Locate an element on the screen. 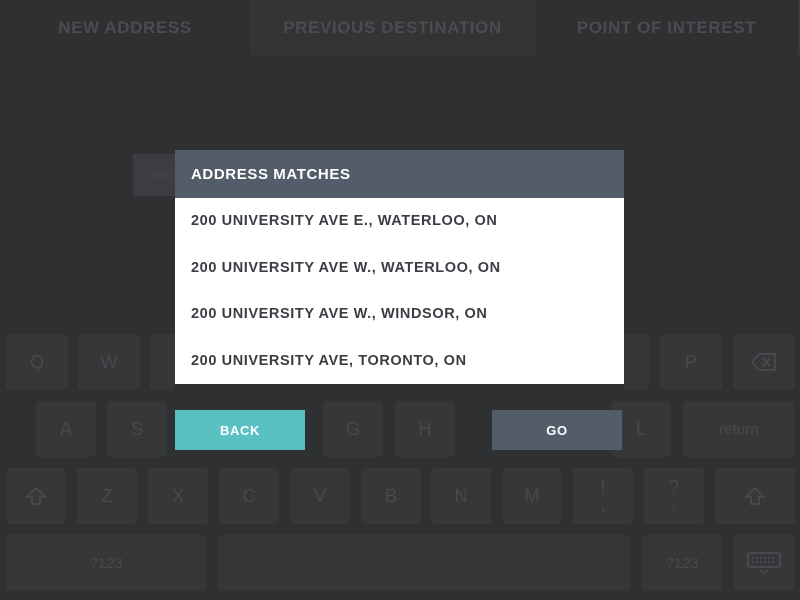  address-match-item: 200 UNIVERSITY AVE, TORONTO, ON is located at coordinates (399, 361).